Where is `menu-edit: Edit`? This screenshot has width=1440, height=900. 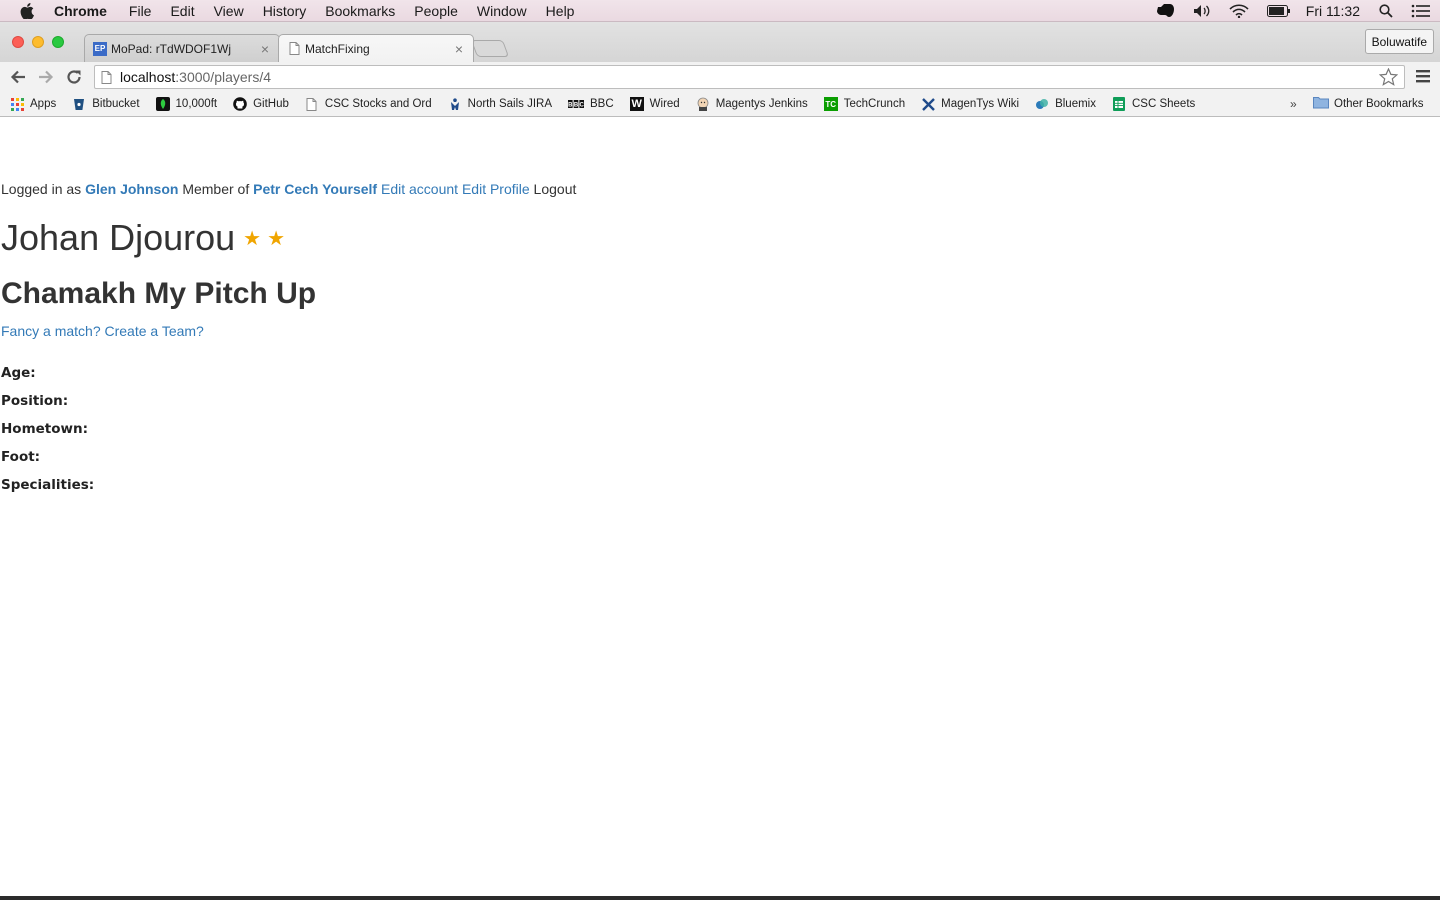
menu-edit: Edit is located at coordinates (182, 11).